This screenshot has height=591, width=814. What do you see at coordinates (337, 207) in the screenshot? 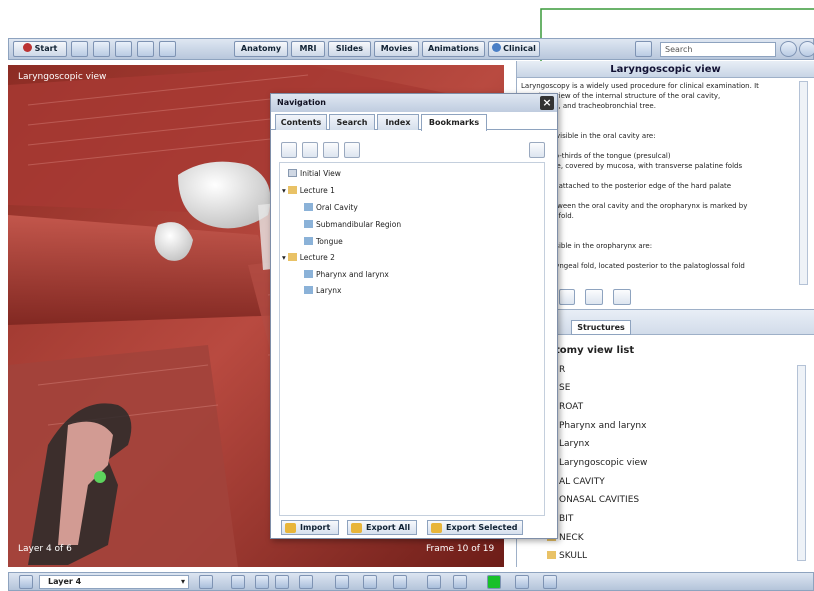
I see `tree-item-label: Oral Cavity` at bounding box center [337, 207].